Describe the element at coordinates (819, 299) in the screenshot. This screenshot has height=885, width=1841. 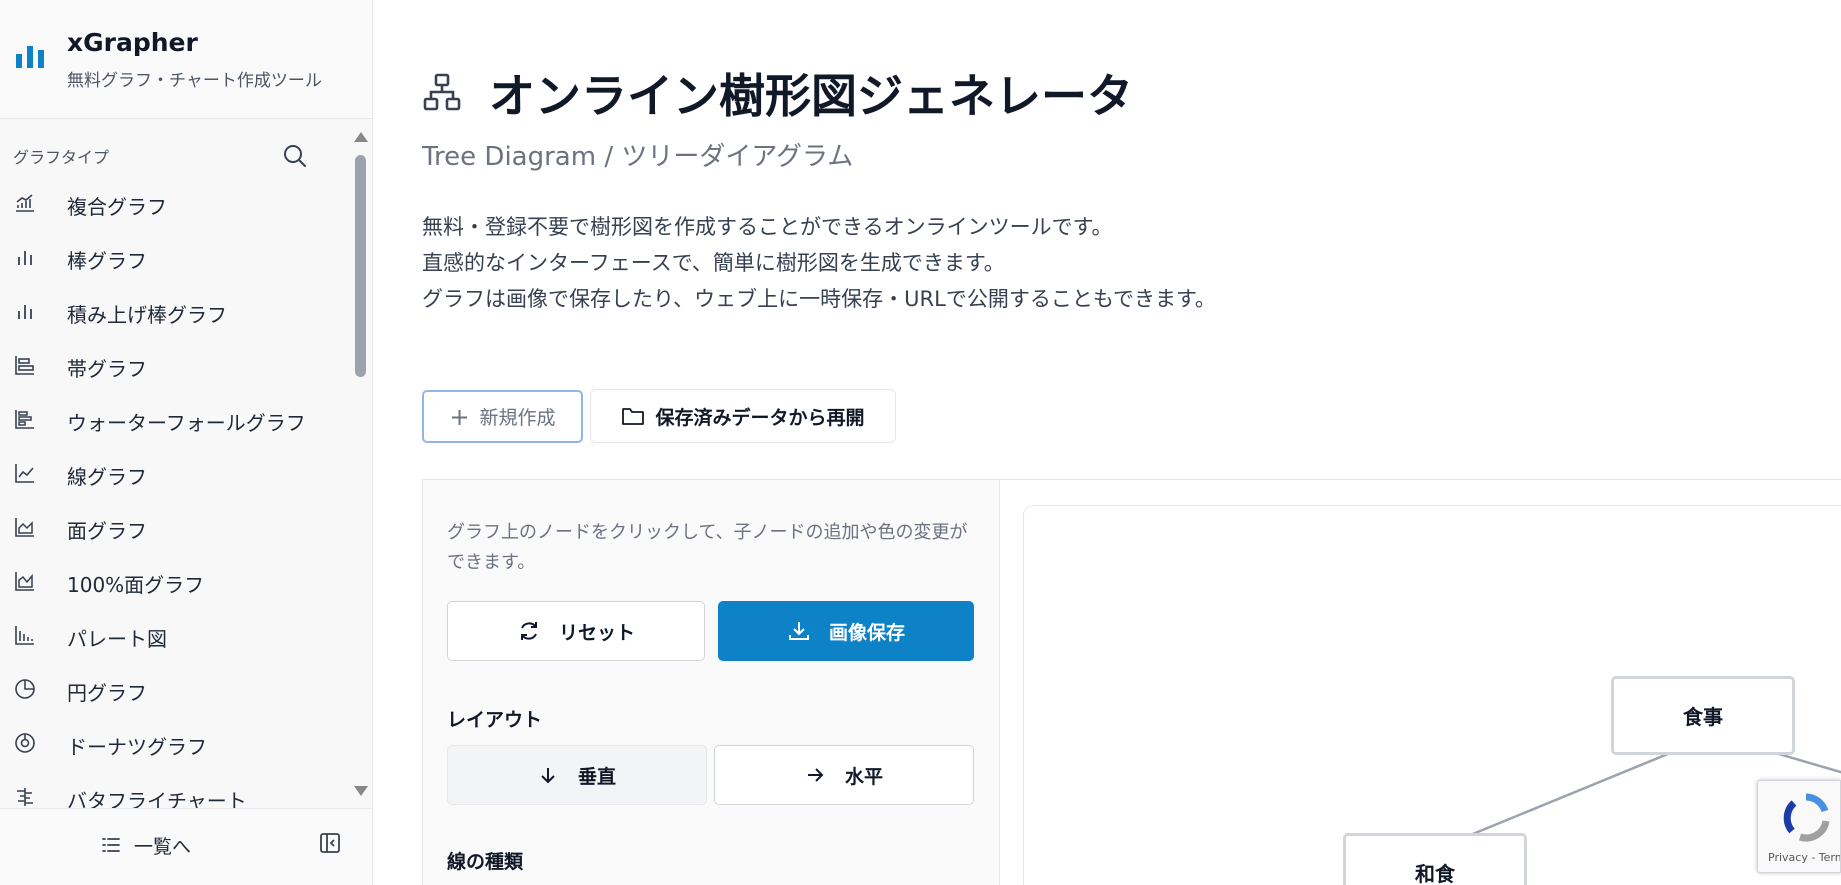
I see `description-line: グラフは画像で保存したり、ウェブ上に一時保存・URLで公開することもできます。` at that location.